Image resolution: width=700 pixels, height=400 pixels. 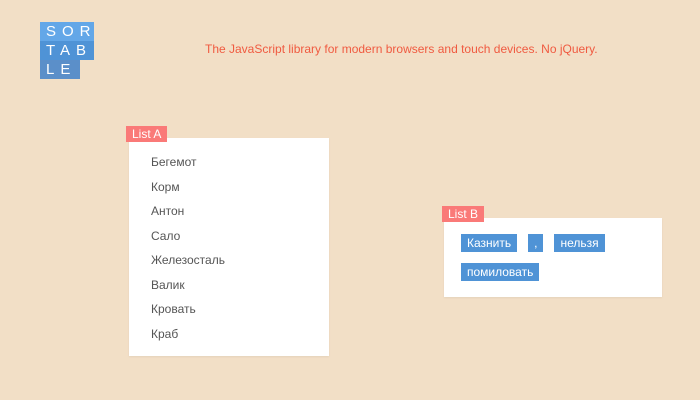 I want to click on logo-row-3: LE, so click(x=60, y=69).